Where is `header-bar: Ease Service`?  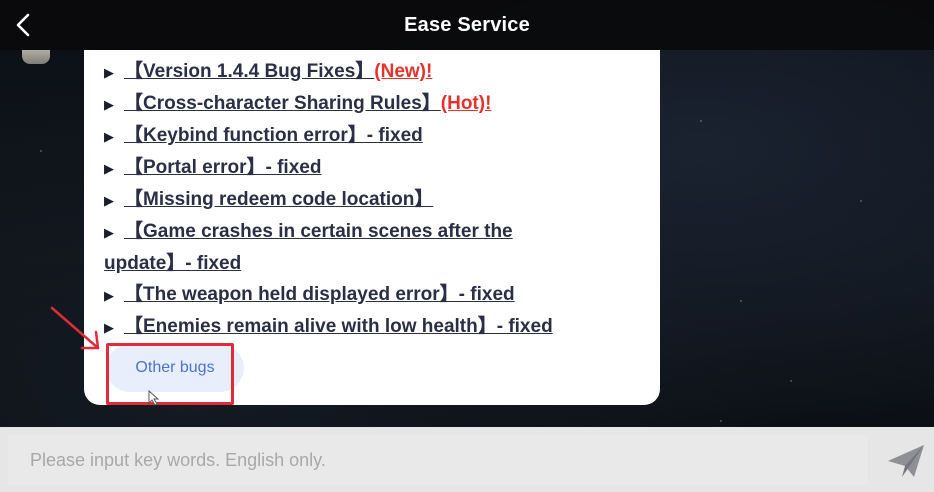
header-bar: Ease Service is located at coordinates (467, 25).